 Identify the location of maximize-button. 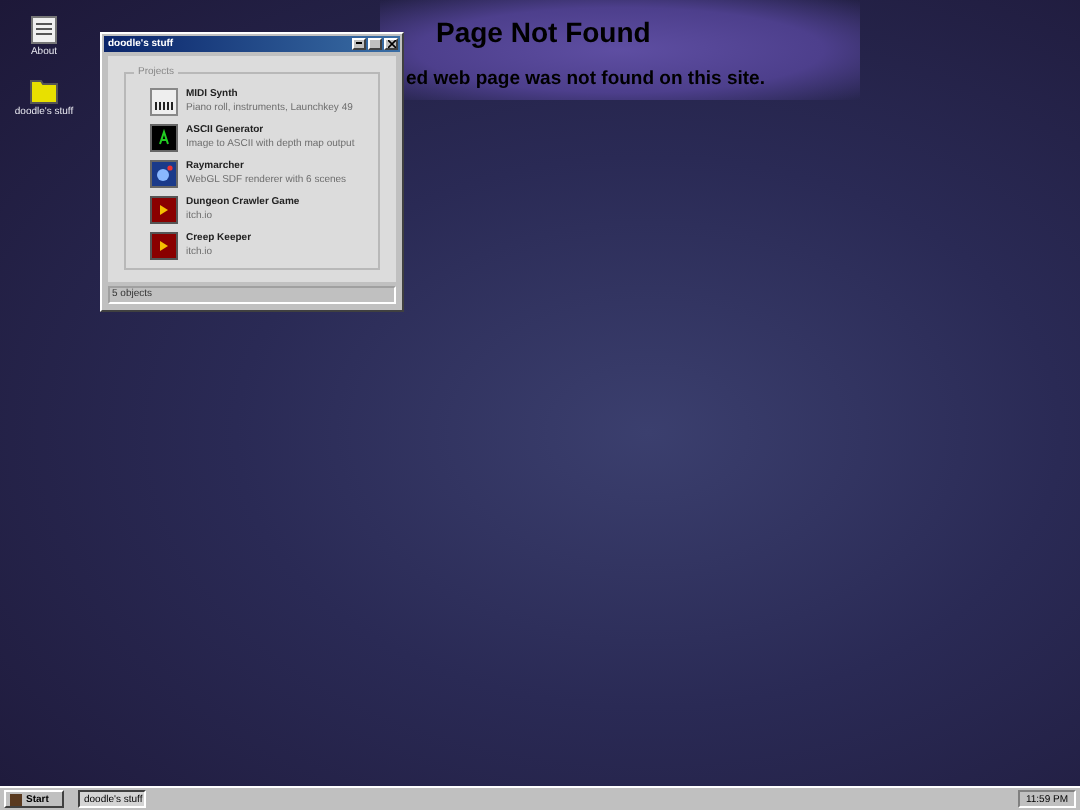
(375, 43).